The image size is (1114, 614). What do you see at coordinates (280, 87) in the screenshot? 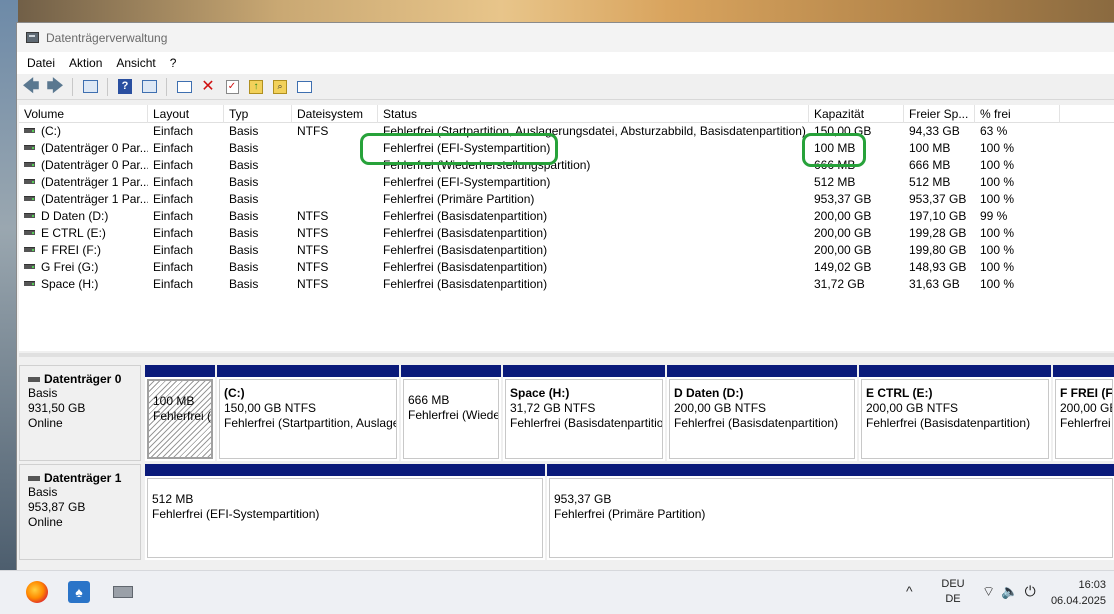
I see `folder-search-icon: ⌕` at bounding box center [280, 87].